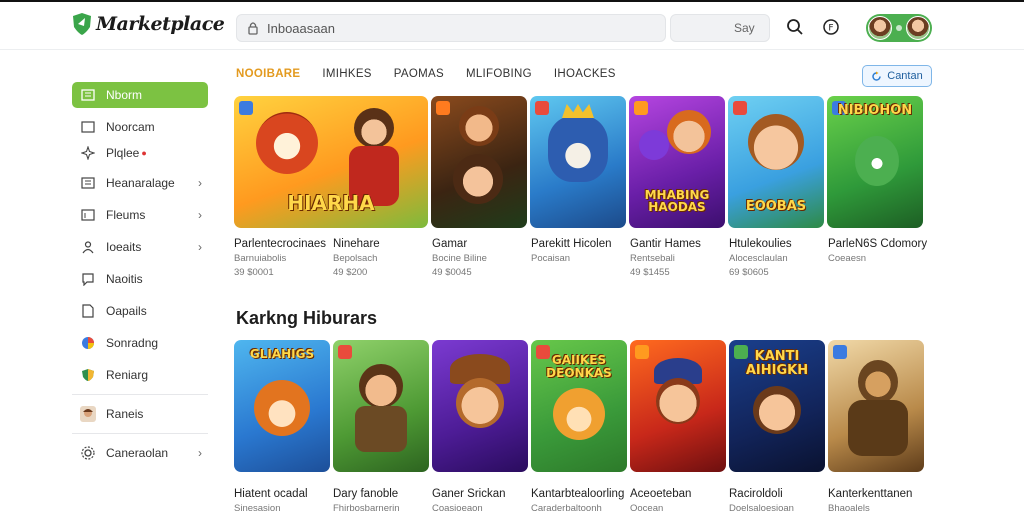 This screenshot has width=1024, height=512. Describe the element at coordinates (283, 494) in the screenshot. I see `game-title: Hiatent ocadal` at that location.